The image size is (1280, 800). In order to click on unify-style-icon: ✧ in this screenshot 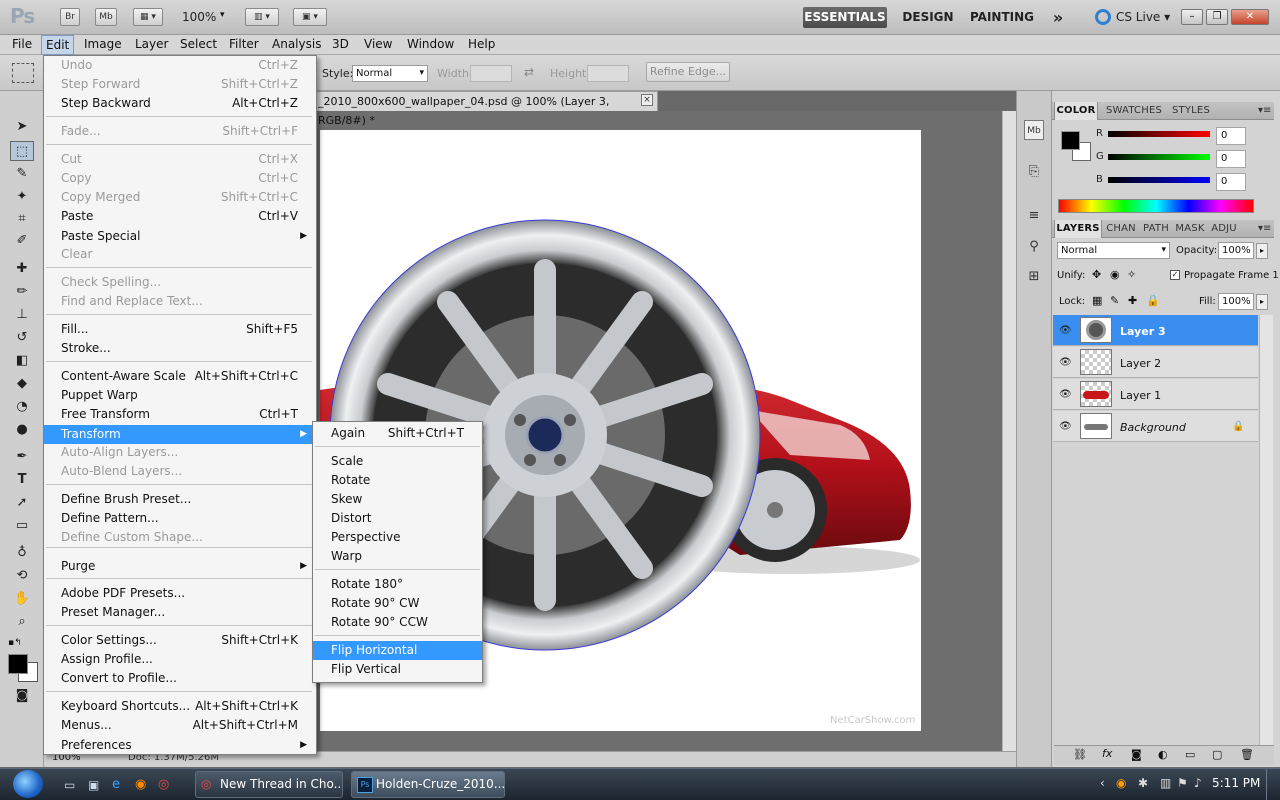, I will do `click(1131, 274)`.